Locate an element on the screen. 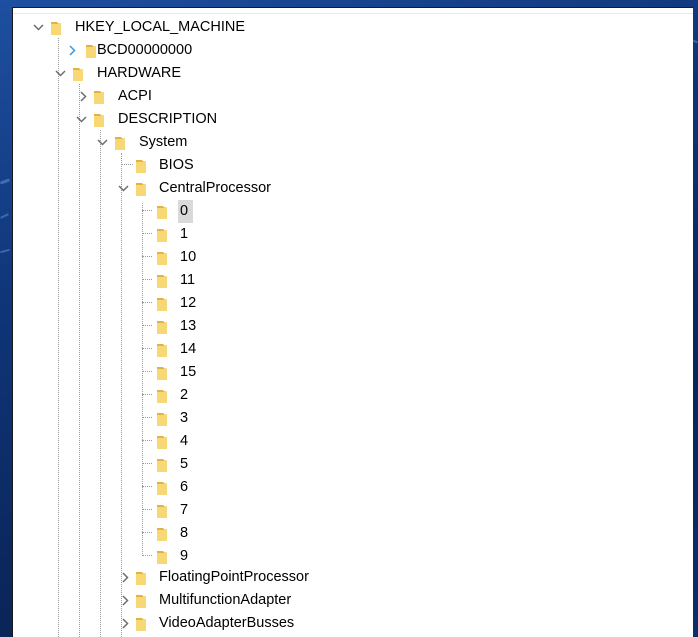  tree-node-label: CentralProcessor is located at coordinates (215, 188).